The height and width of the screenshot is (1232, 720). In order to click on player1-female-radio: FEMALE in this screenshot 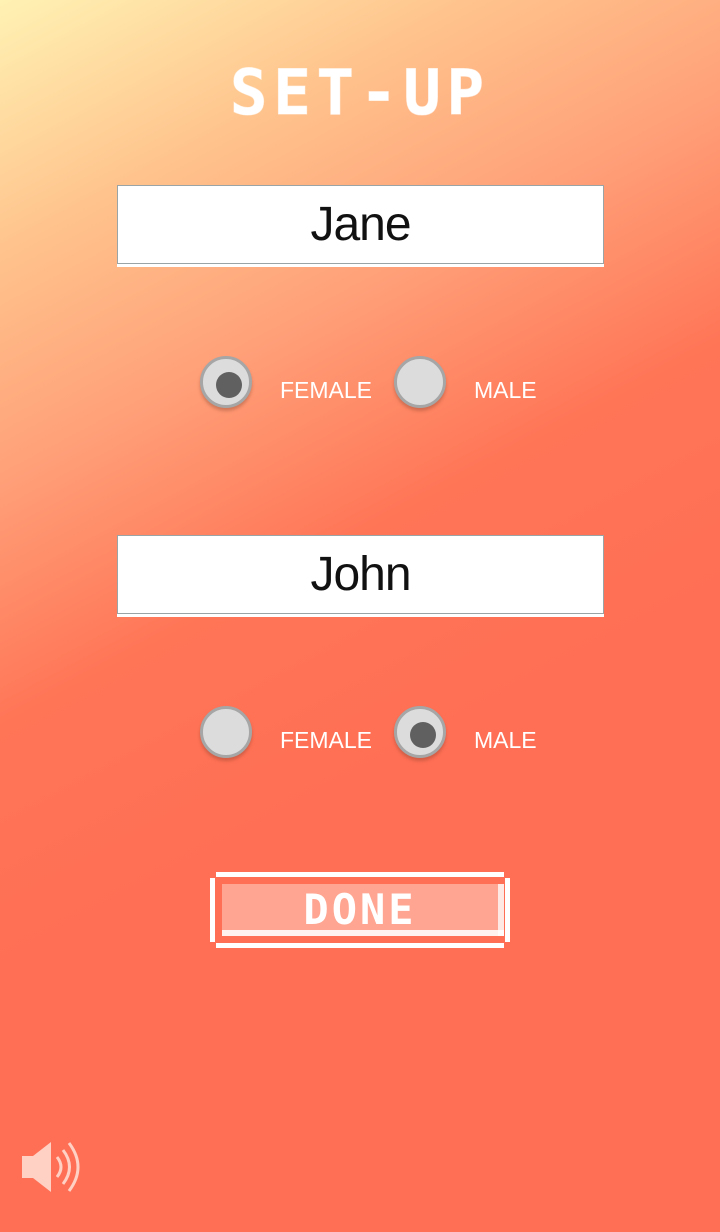, I will do `click(287, 386)`.